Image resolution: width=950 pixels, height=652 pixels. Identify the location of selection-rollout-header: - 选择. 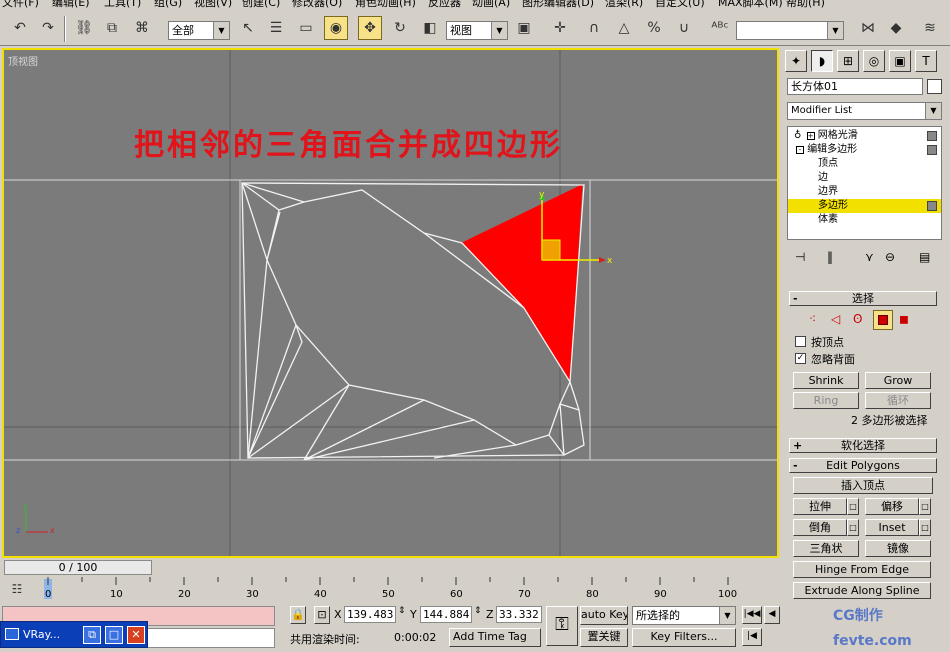
(863, 298).